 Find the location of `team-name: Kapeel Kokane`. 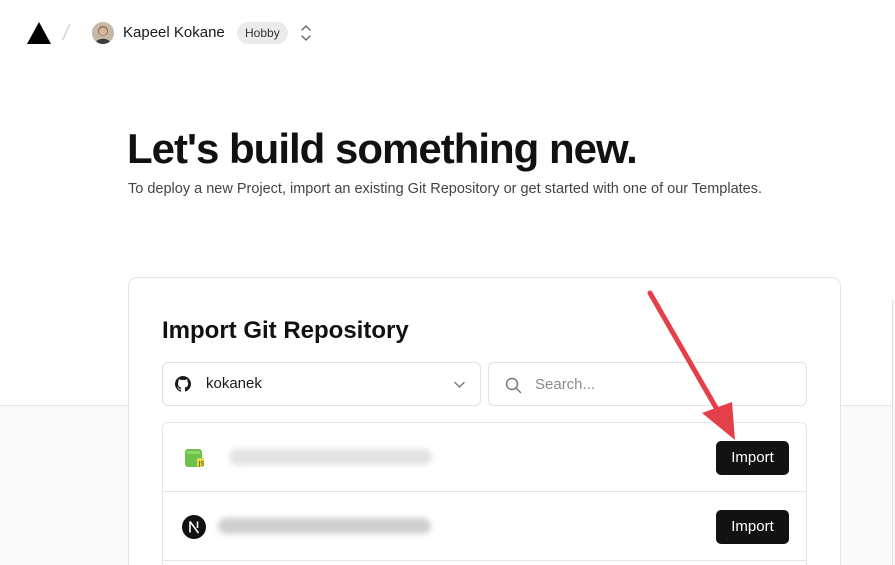

team-name: Kapeel Kokane is located at coordinates (174, 33).